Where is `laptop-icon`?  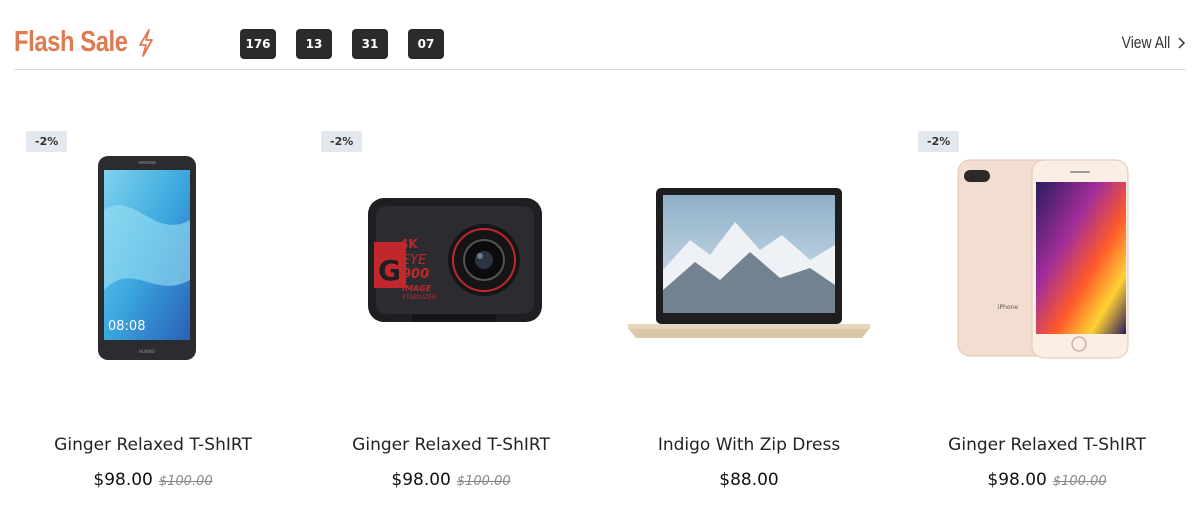 laptop-icon is located at coordinates (749, 263).